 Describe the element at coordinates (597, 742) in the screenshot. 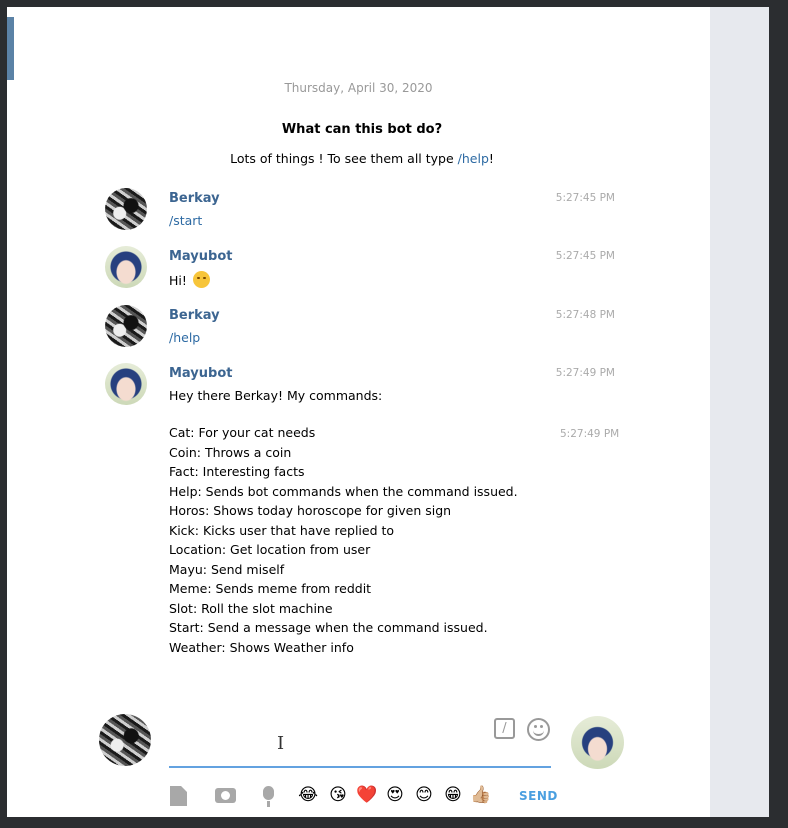

I see `bot-avatar` at that location.